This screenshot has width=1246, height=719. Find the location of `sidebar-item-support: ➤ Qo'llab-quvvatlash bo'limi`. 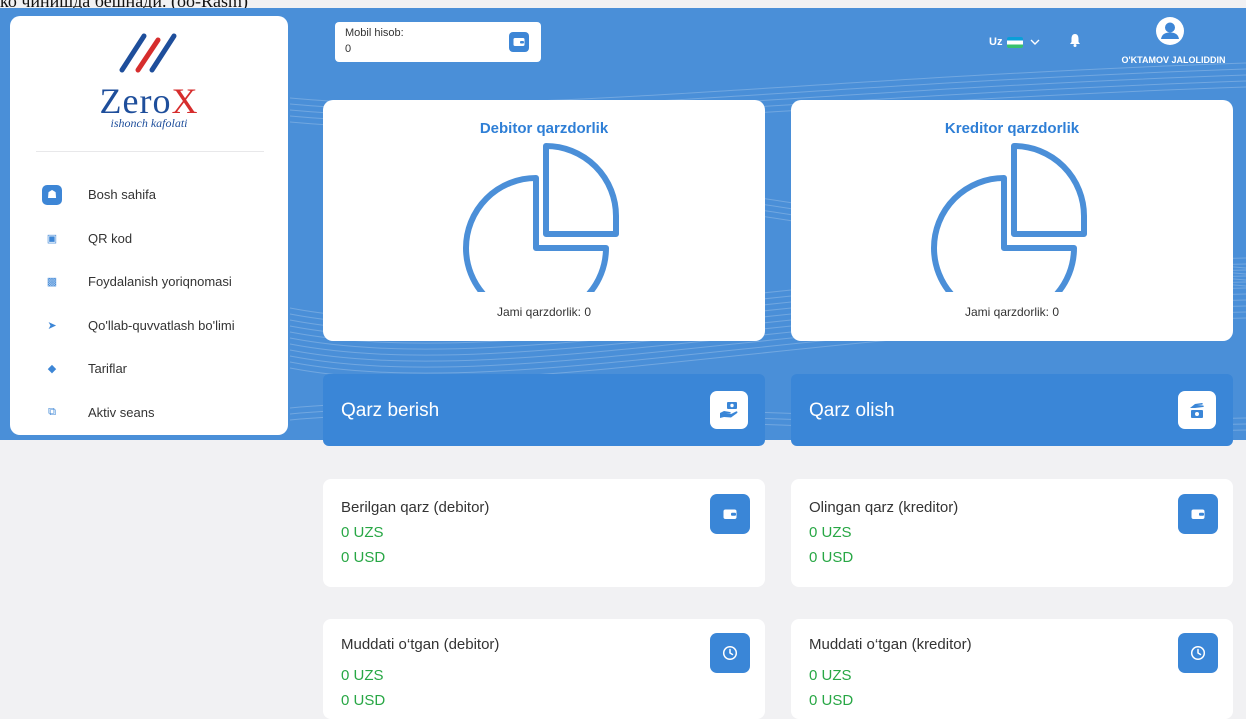

sidebar-item-support: ➤ Qo'llab-quvvatlash bo'limi is located at coordinates (149, 326).